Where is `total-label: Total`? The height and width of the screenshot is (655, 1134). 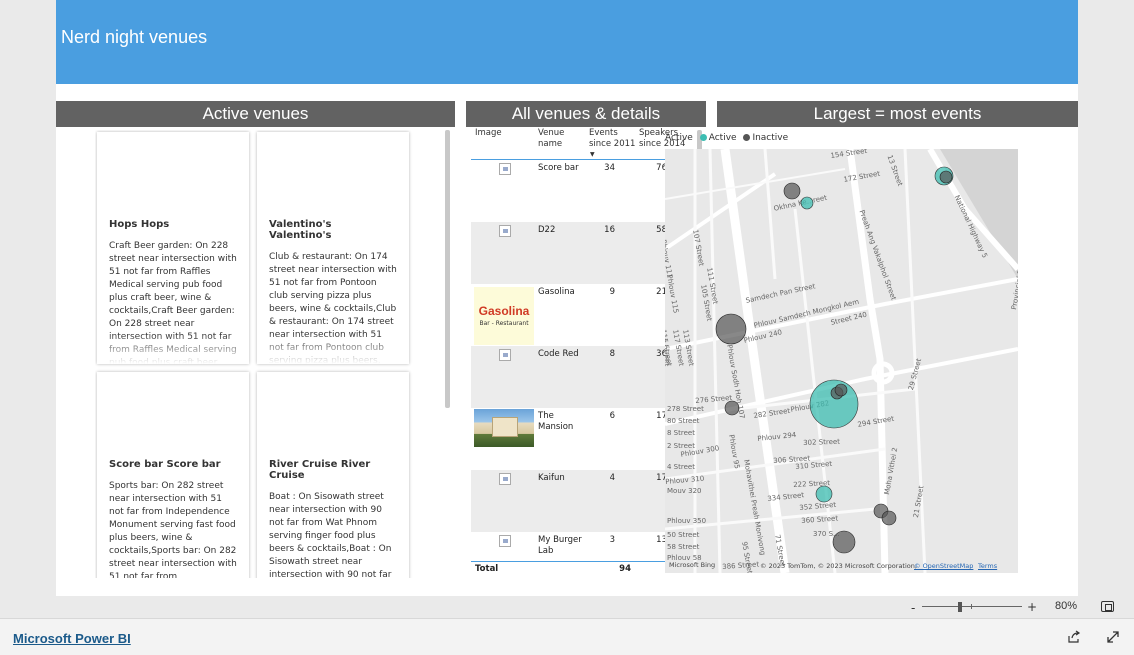
total-label: Total is located at coordinates (487, 569).